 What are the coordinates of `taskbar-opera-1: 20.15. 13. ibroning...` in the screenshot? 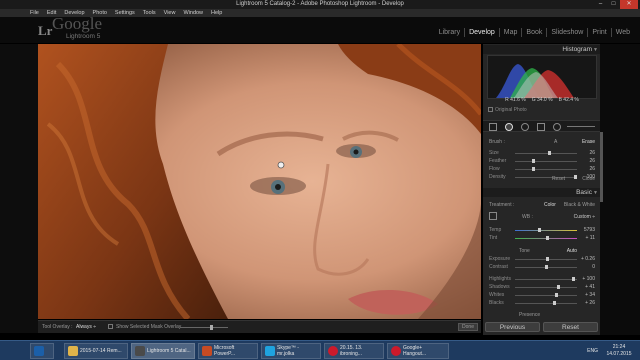 It's located at (354, 351).